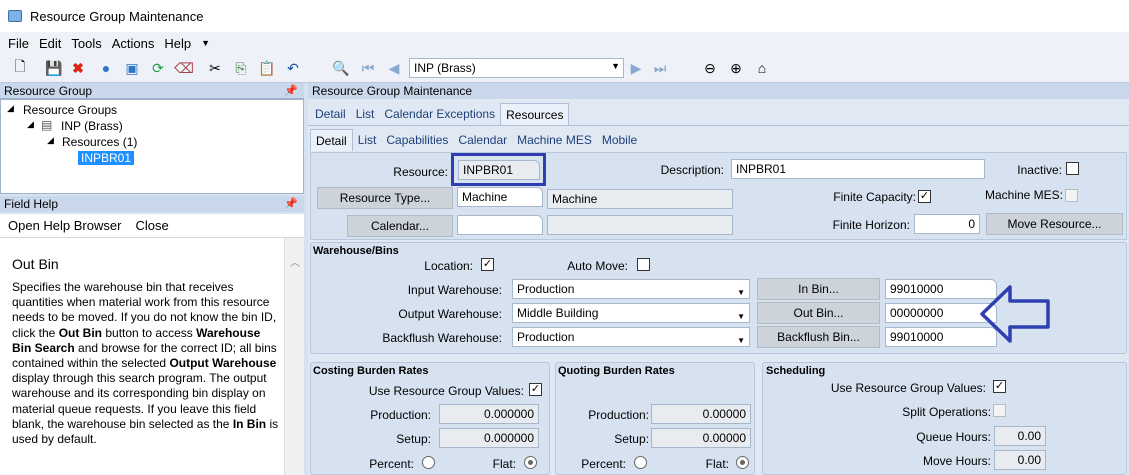  What do you see at coordinates (643, 264) in the screenshot?
I see `auto-move-checkbox` at bounding box center [643, 264].